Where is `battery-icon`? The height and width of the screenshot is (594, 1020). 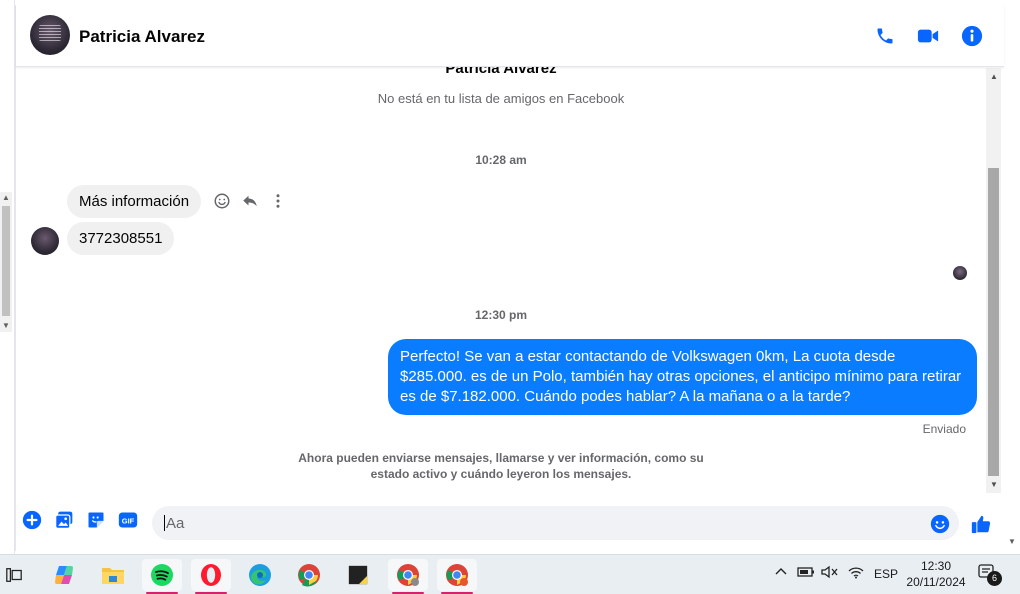 battery-icon is located at coordinates (806, 572).